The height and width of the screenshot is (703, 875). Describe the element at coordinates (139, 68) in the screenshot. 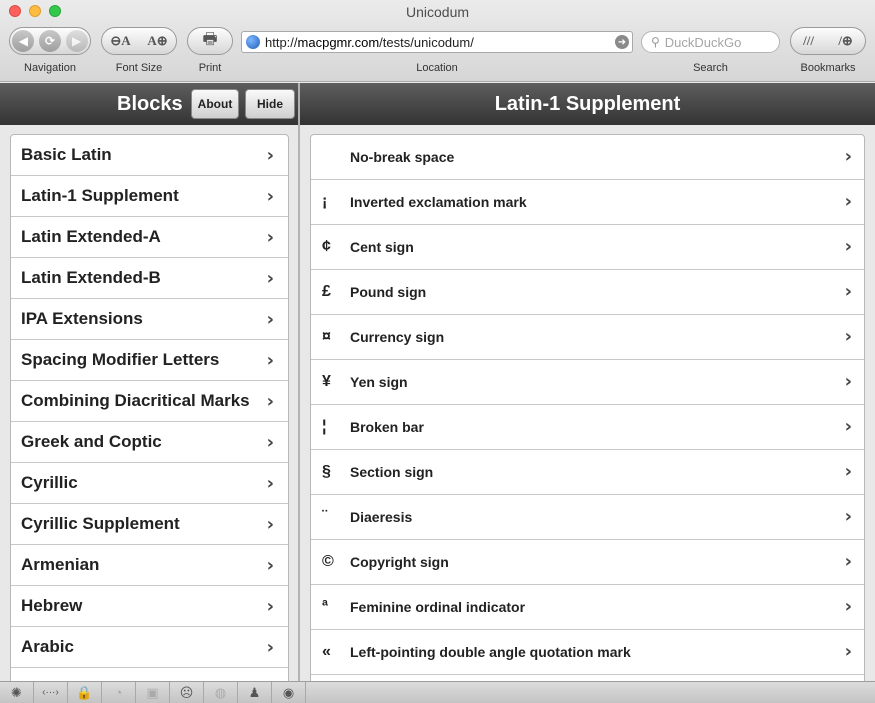

I see `font-size-label: Font Size` at that location.